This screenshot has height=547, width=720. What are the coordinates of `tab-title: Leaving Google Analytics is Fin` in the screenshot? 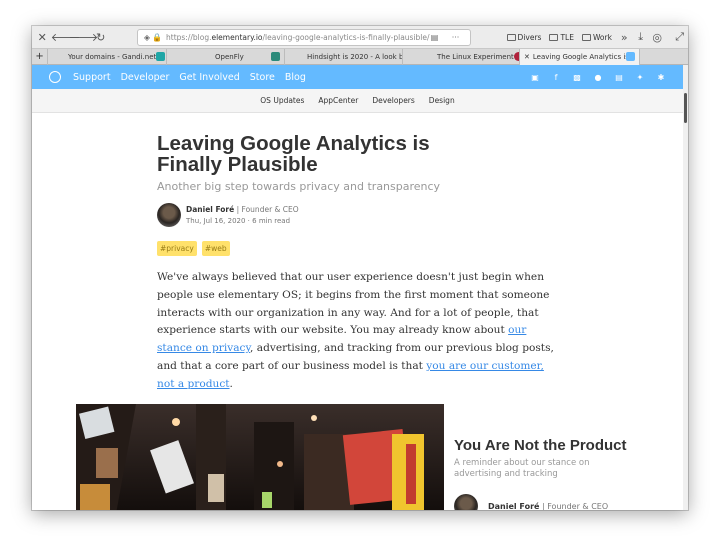 It's located at (579, 56).